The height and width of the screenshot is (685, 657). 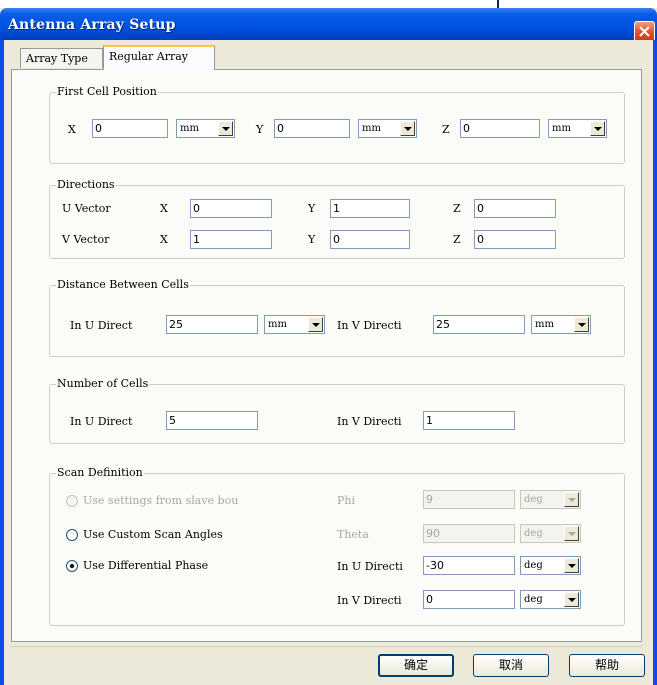 What do you see at coordinates (446, 129) in the screenshot?
I see `z-label: Z` at bounding box center [446, 129].